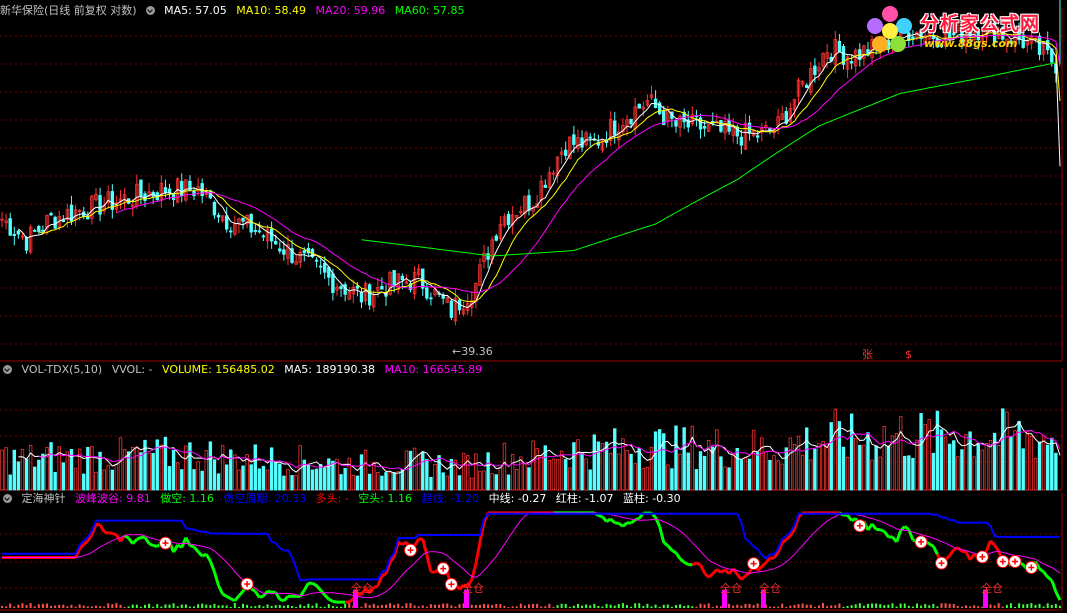 The image size is (1067, 613). What do you see at coordinates (271, 10) in the screenshot?
I see `ma10-value: MA10: 58.49` at bounding box center [271, 10].